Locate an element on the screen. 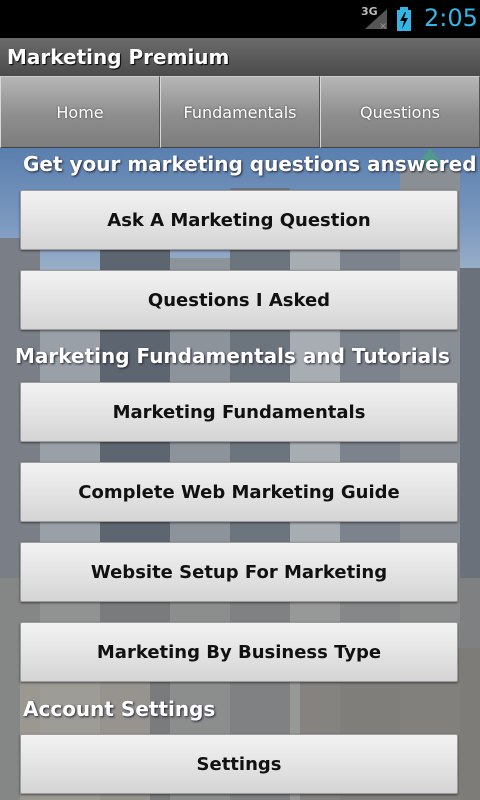  section-heading-questions: Get your marketing questions answered is located at coordinates (250, 164).